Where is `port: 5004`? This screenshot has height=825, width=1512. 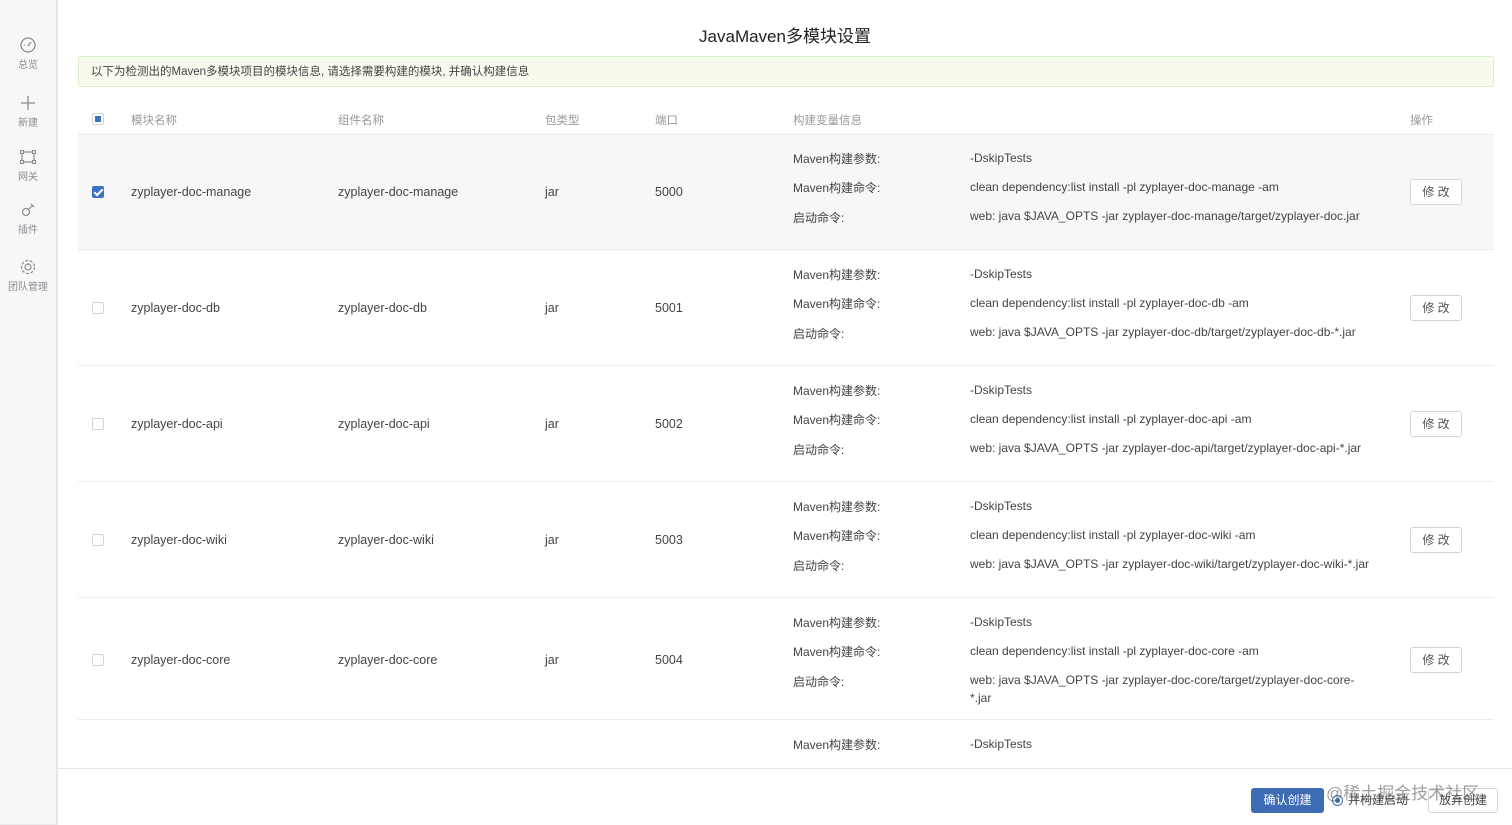 port: 5004 is located at coordinates (669, 660).